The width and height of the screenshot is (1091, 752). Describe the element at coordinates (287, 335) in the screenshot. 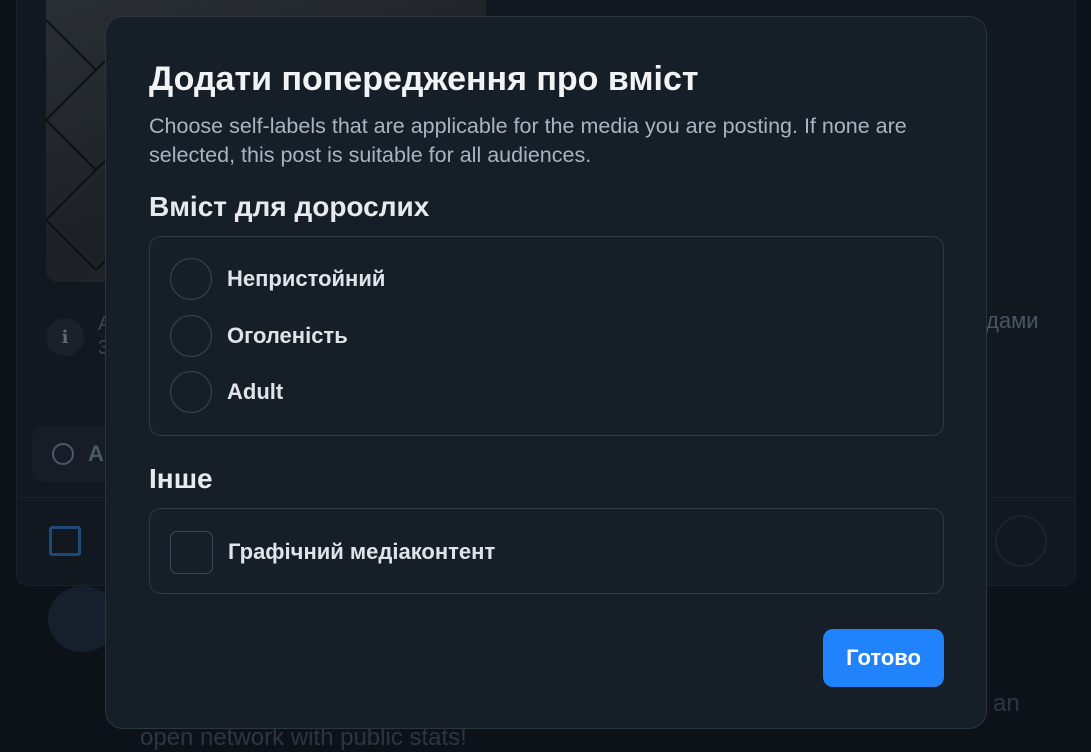

I see `option-label: Оголеність` at that location.